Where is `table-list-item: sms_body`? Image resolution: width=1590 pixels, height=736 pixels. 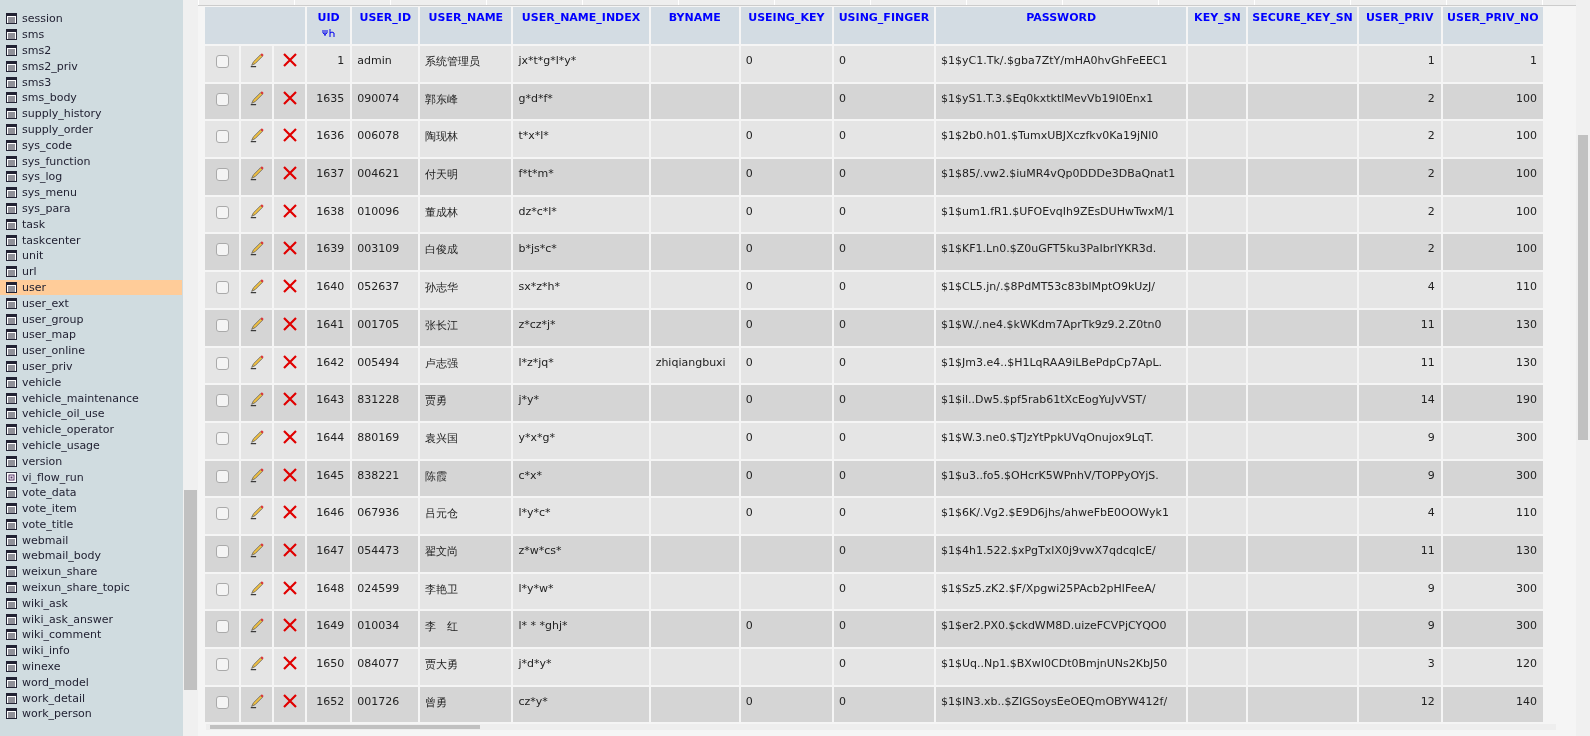 table-list-item: sms_body is located at coordinates (91, 98).